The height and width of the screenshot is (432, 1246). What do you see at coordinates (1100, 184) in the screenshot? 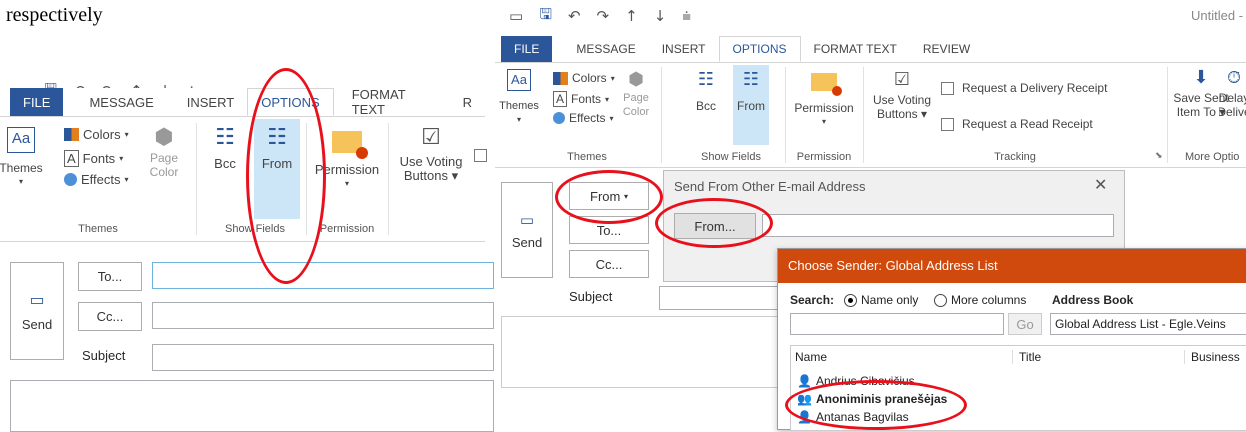
I see `close-icon: ✕` at bounding box center [1100, 184].